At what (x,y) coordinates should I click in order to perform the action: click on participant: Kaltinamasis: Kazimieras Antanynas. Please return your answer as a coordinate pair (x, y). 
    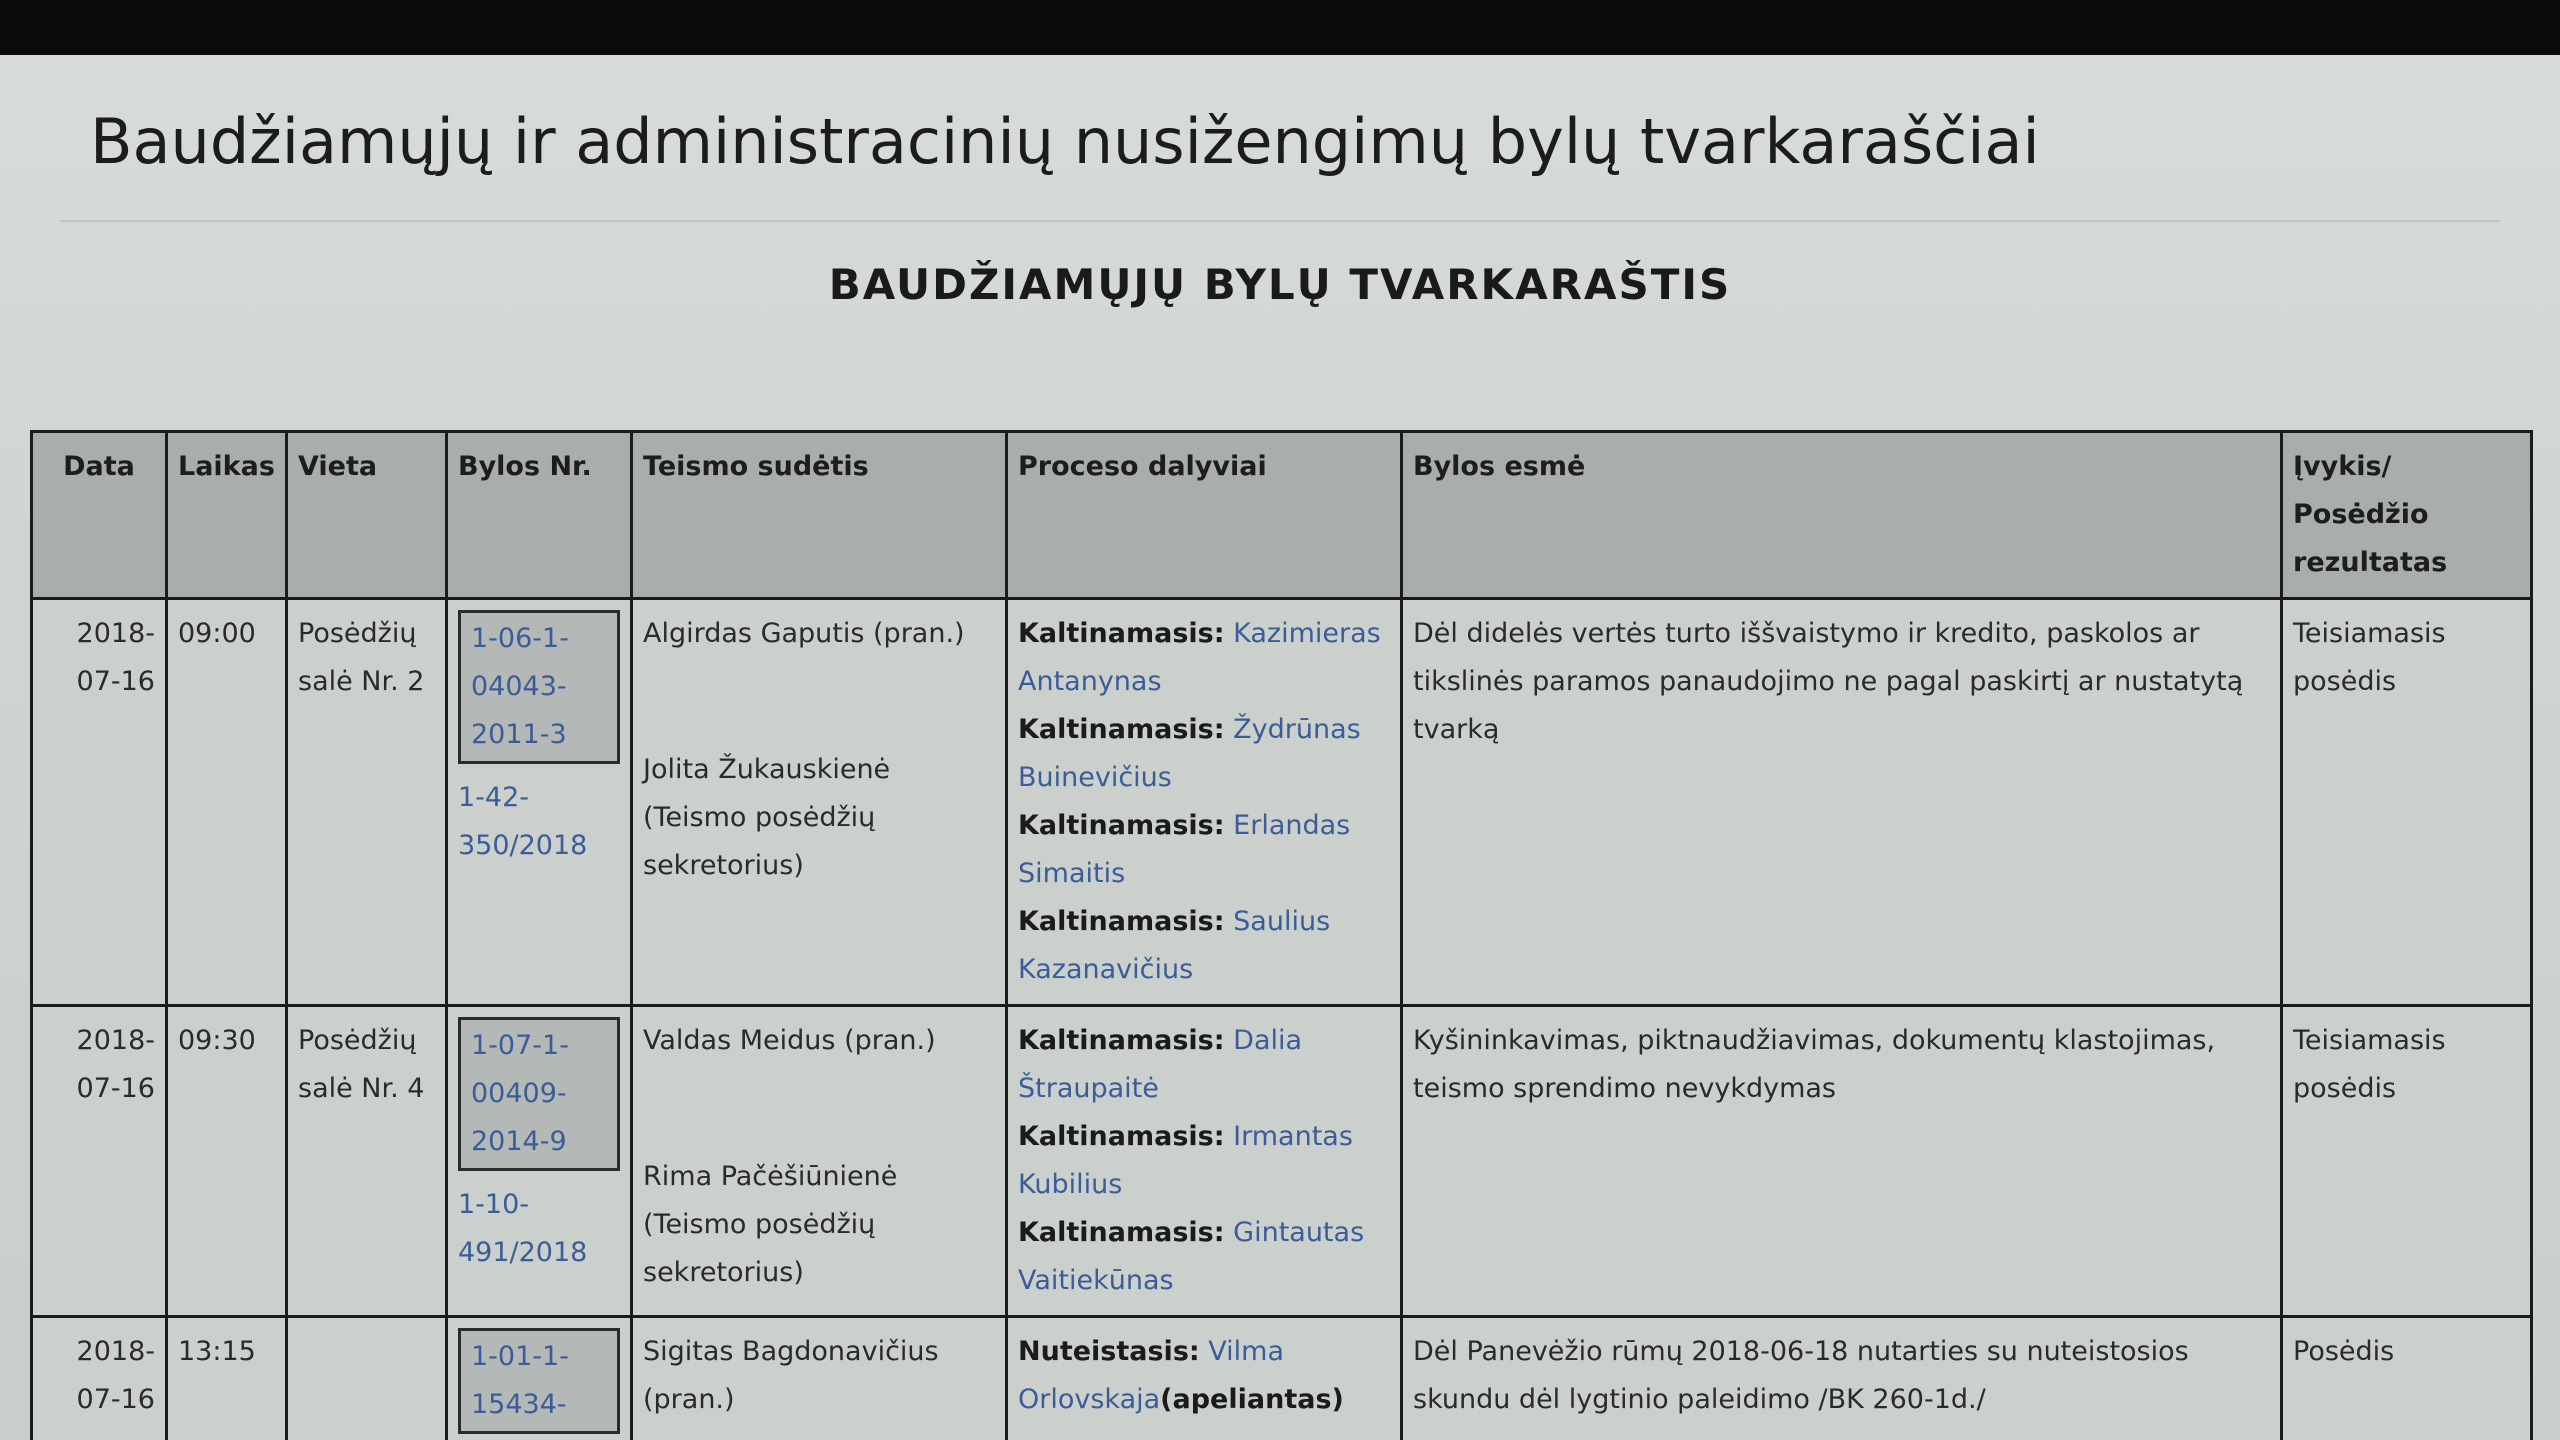
    Looking at the image, I should click on (1204, 658).